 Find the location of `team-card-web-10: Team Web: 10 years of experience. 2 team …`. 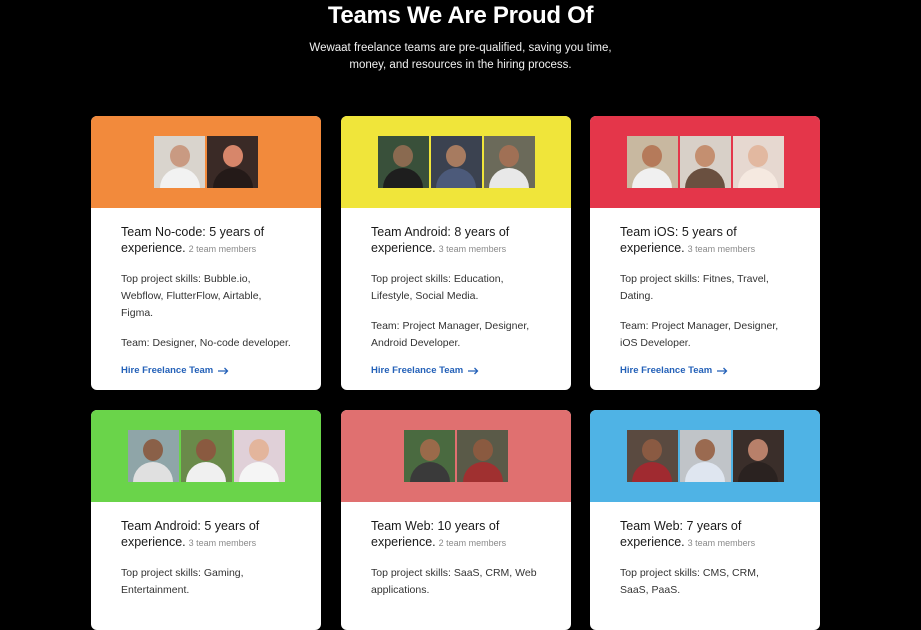

team-card-web-10: Team Web: 10 years of experience. 2 team … is located at coordinates (456, 520).